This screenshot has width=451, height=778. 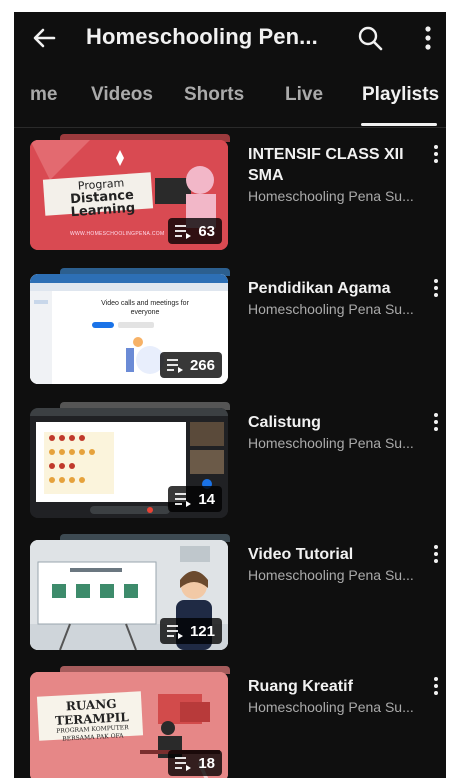 I want to click on thumbnail-text: Video calls and meetings for, so click(x=145, y=303).